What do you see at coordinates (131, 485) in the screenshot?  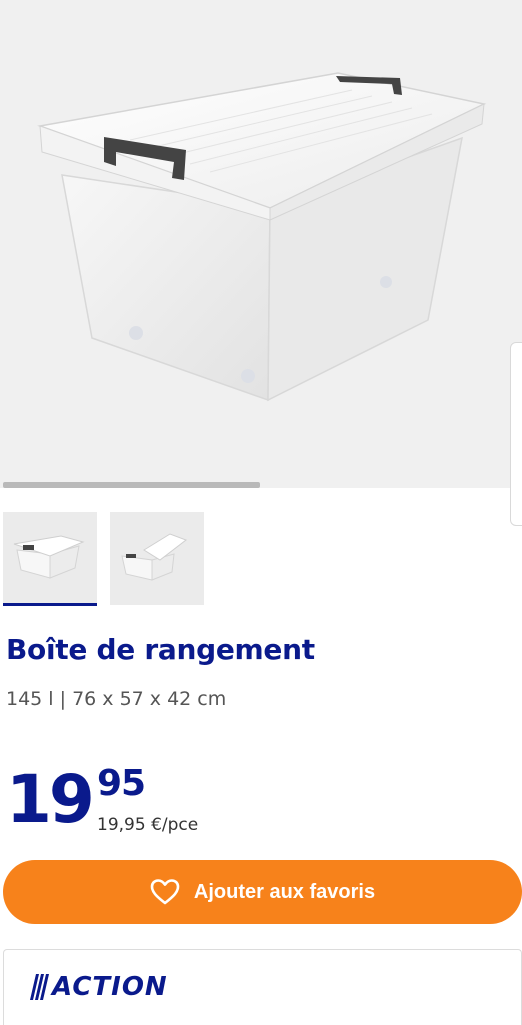 I see `carousel-scroll-thumb` at bounding box center [131, 485].